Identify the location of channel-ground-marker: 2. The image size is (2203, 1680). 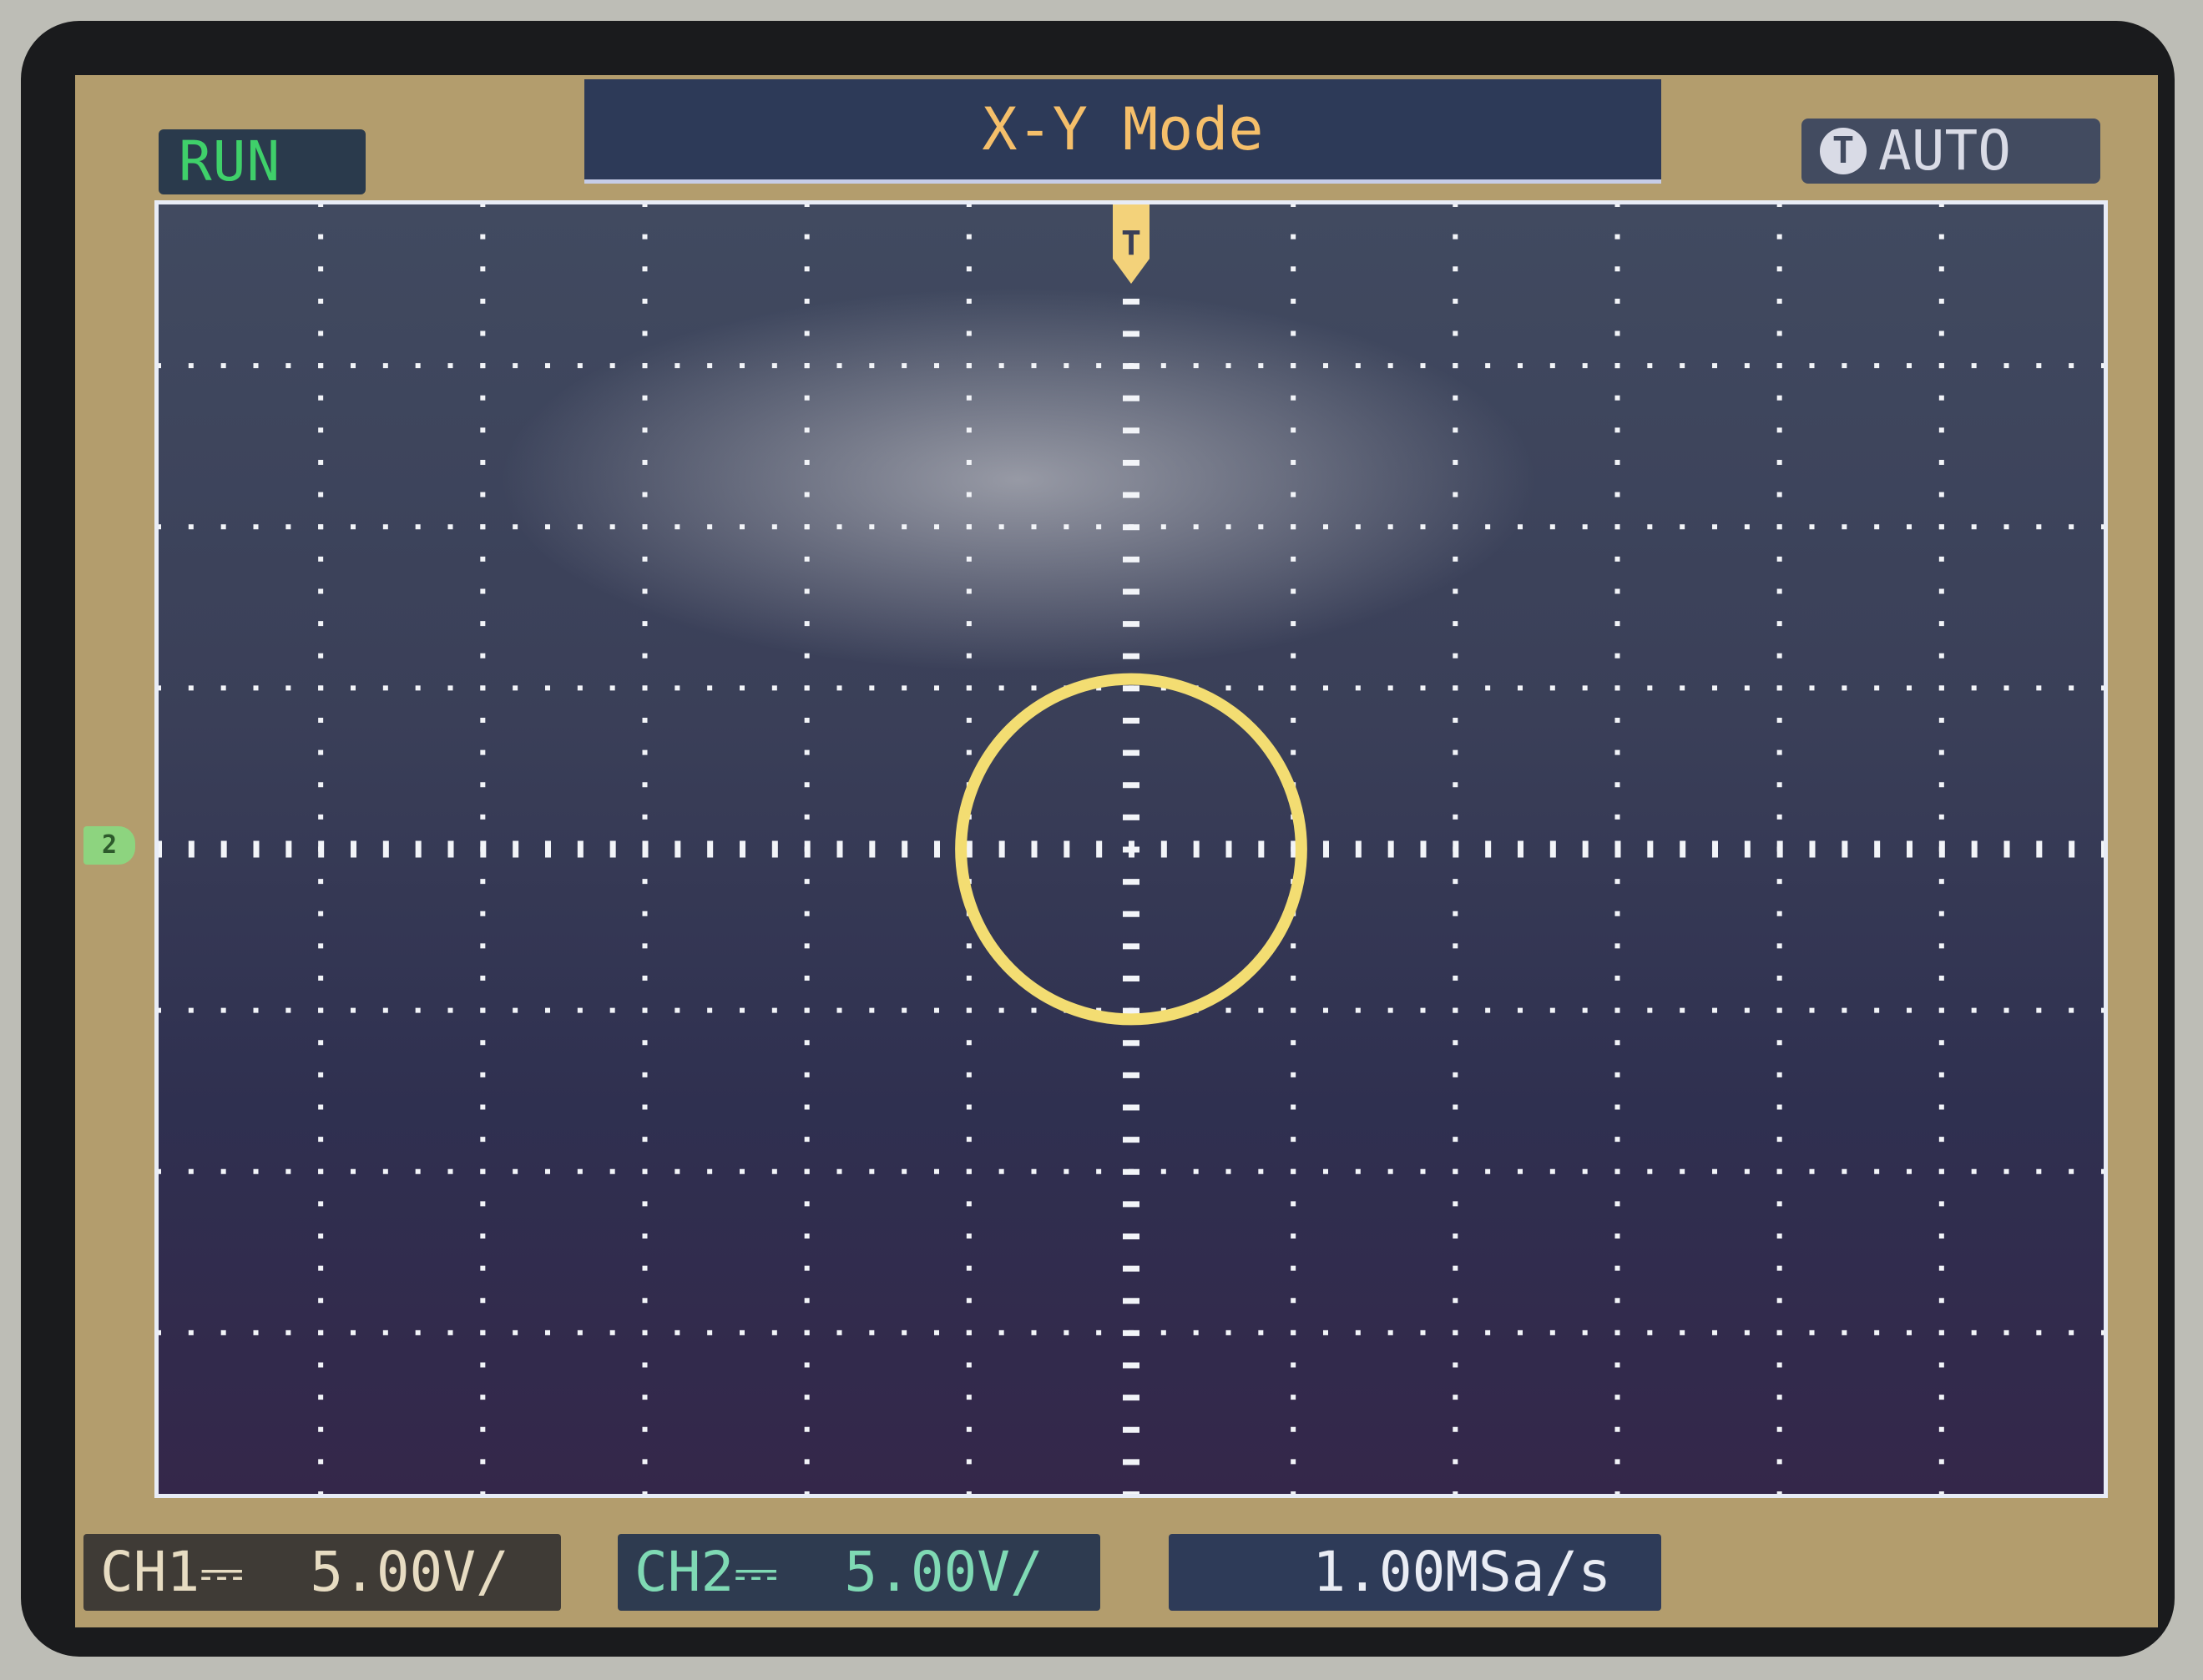
(109, 845).